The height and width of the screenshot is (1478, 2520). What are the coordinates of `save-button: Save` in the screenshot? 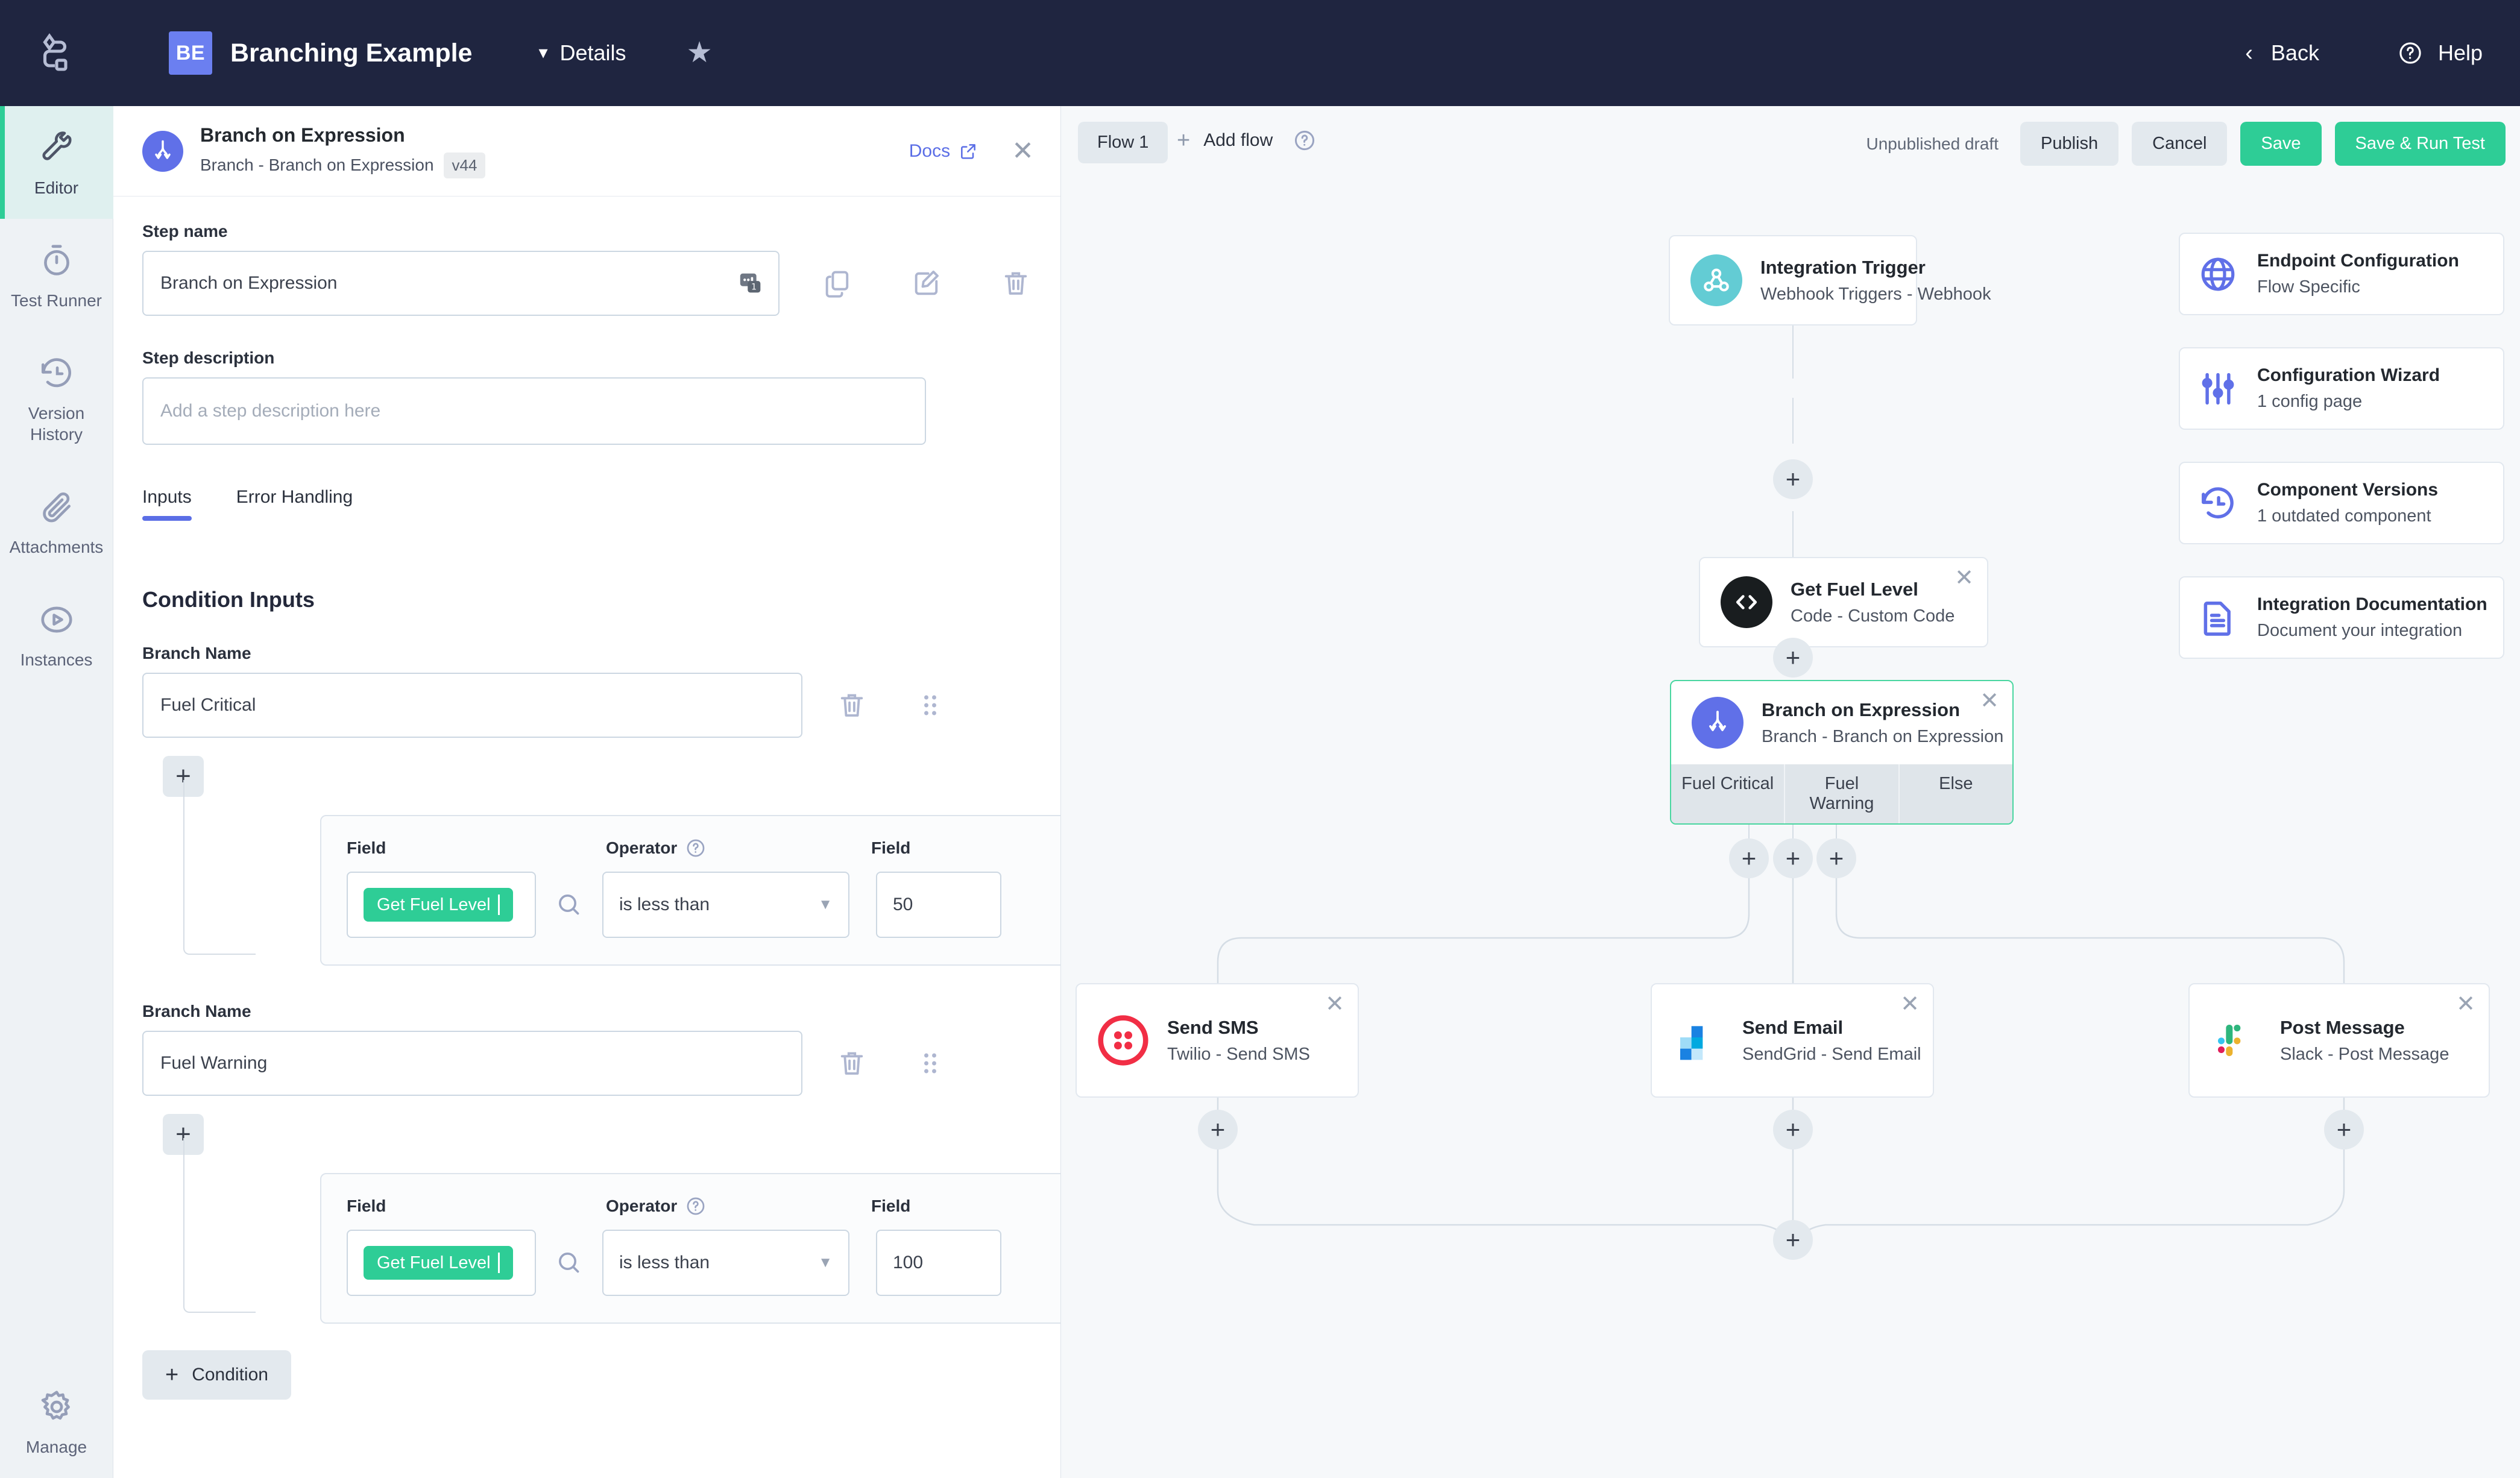 It's located at (2281, 144).